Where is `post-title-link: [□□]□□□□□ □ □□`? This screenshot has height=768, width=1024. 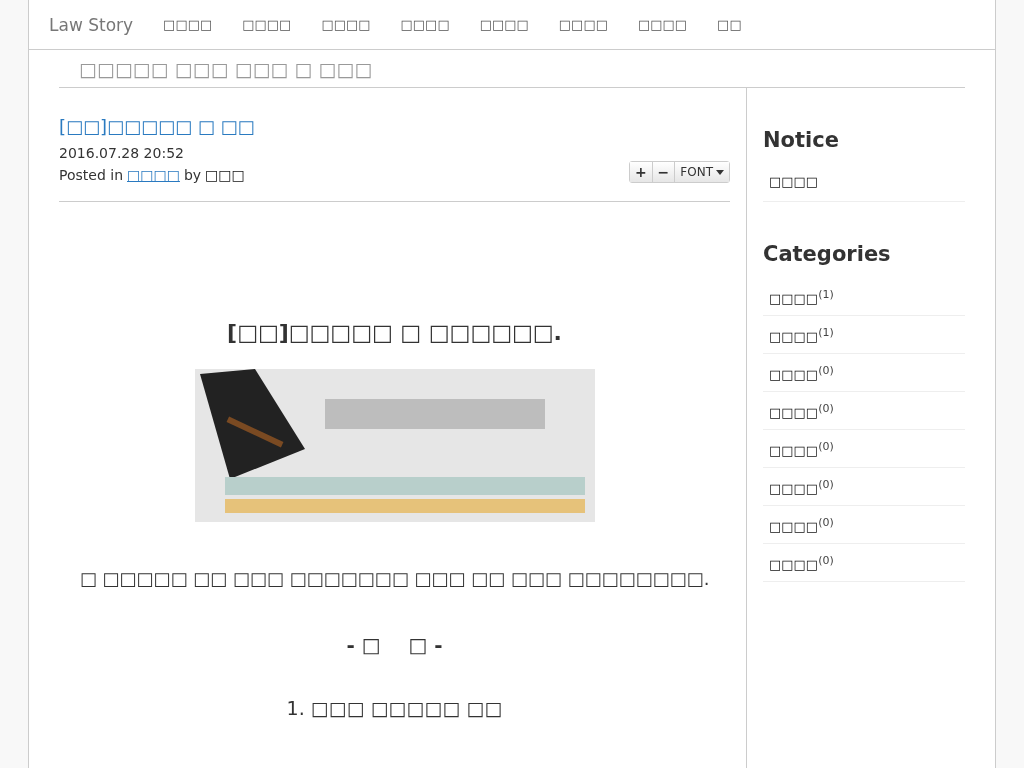
post-title-link: [□□]□□□□□ □ □□ is located at coordinates (157, 126).